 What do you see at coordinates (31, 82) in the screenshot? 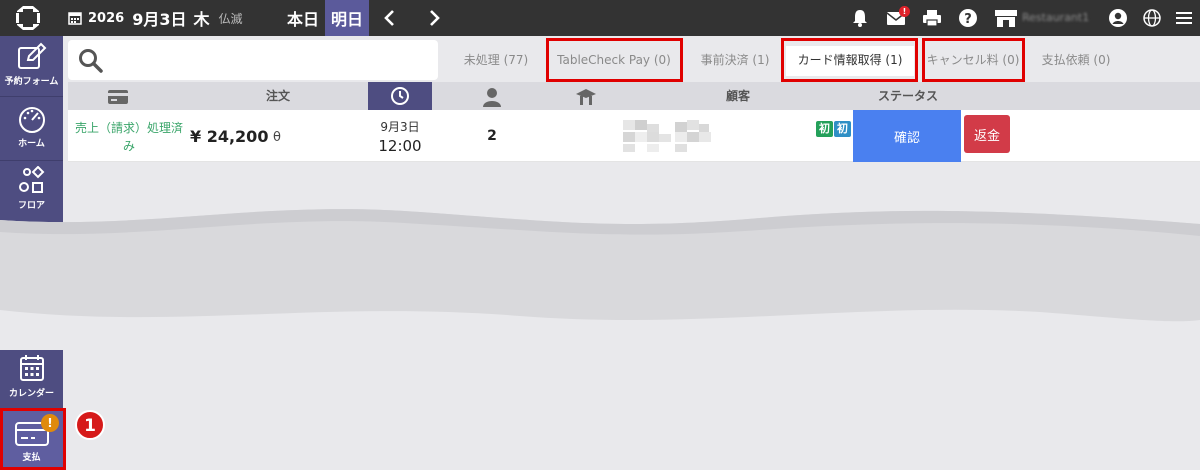
I see `sidebar-item-label: 予約フォーム` at bounding box center [31, 82].